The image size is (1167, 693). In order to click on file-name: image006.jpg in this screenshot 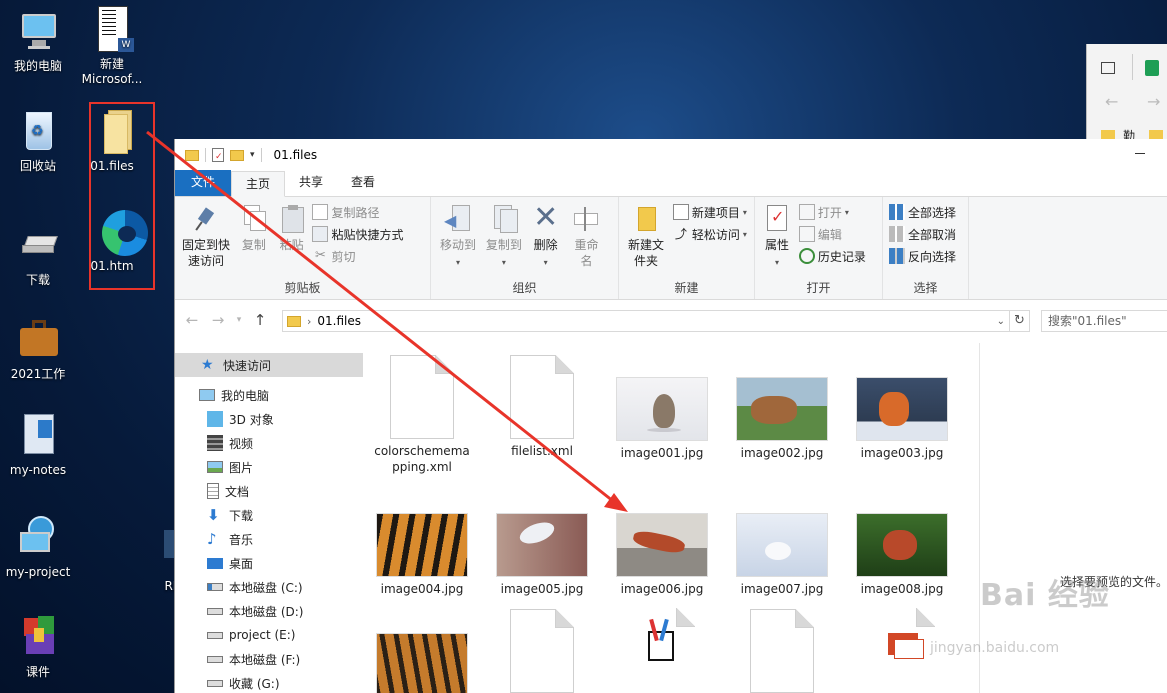, I will do `click(662, 589)`.